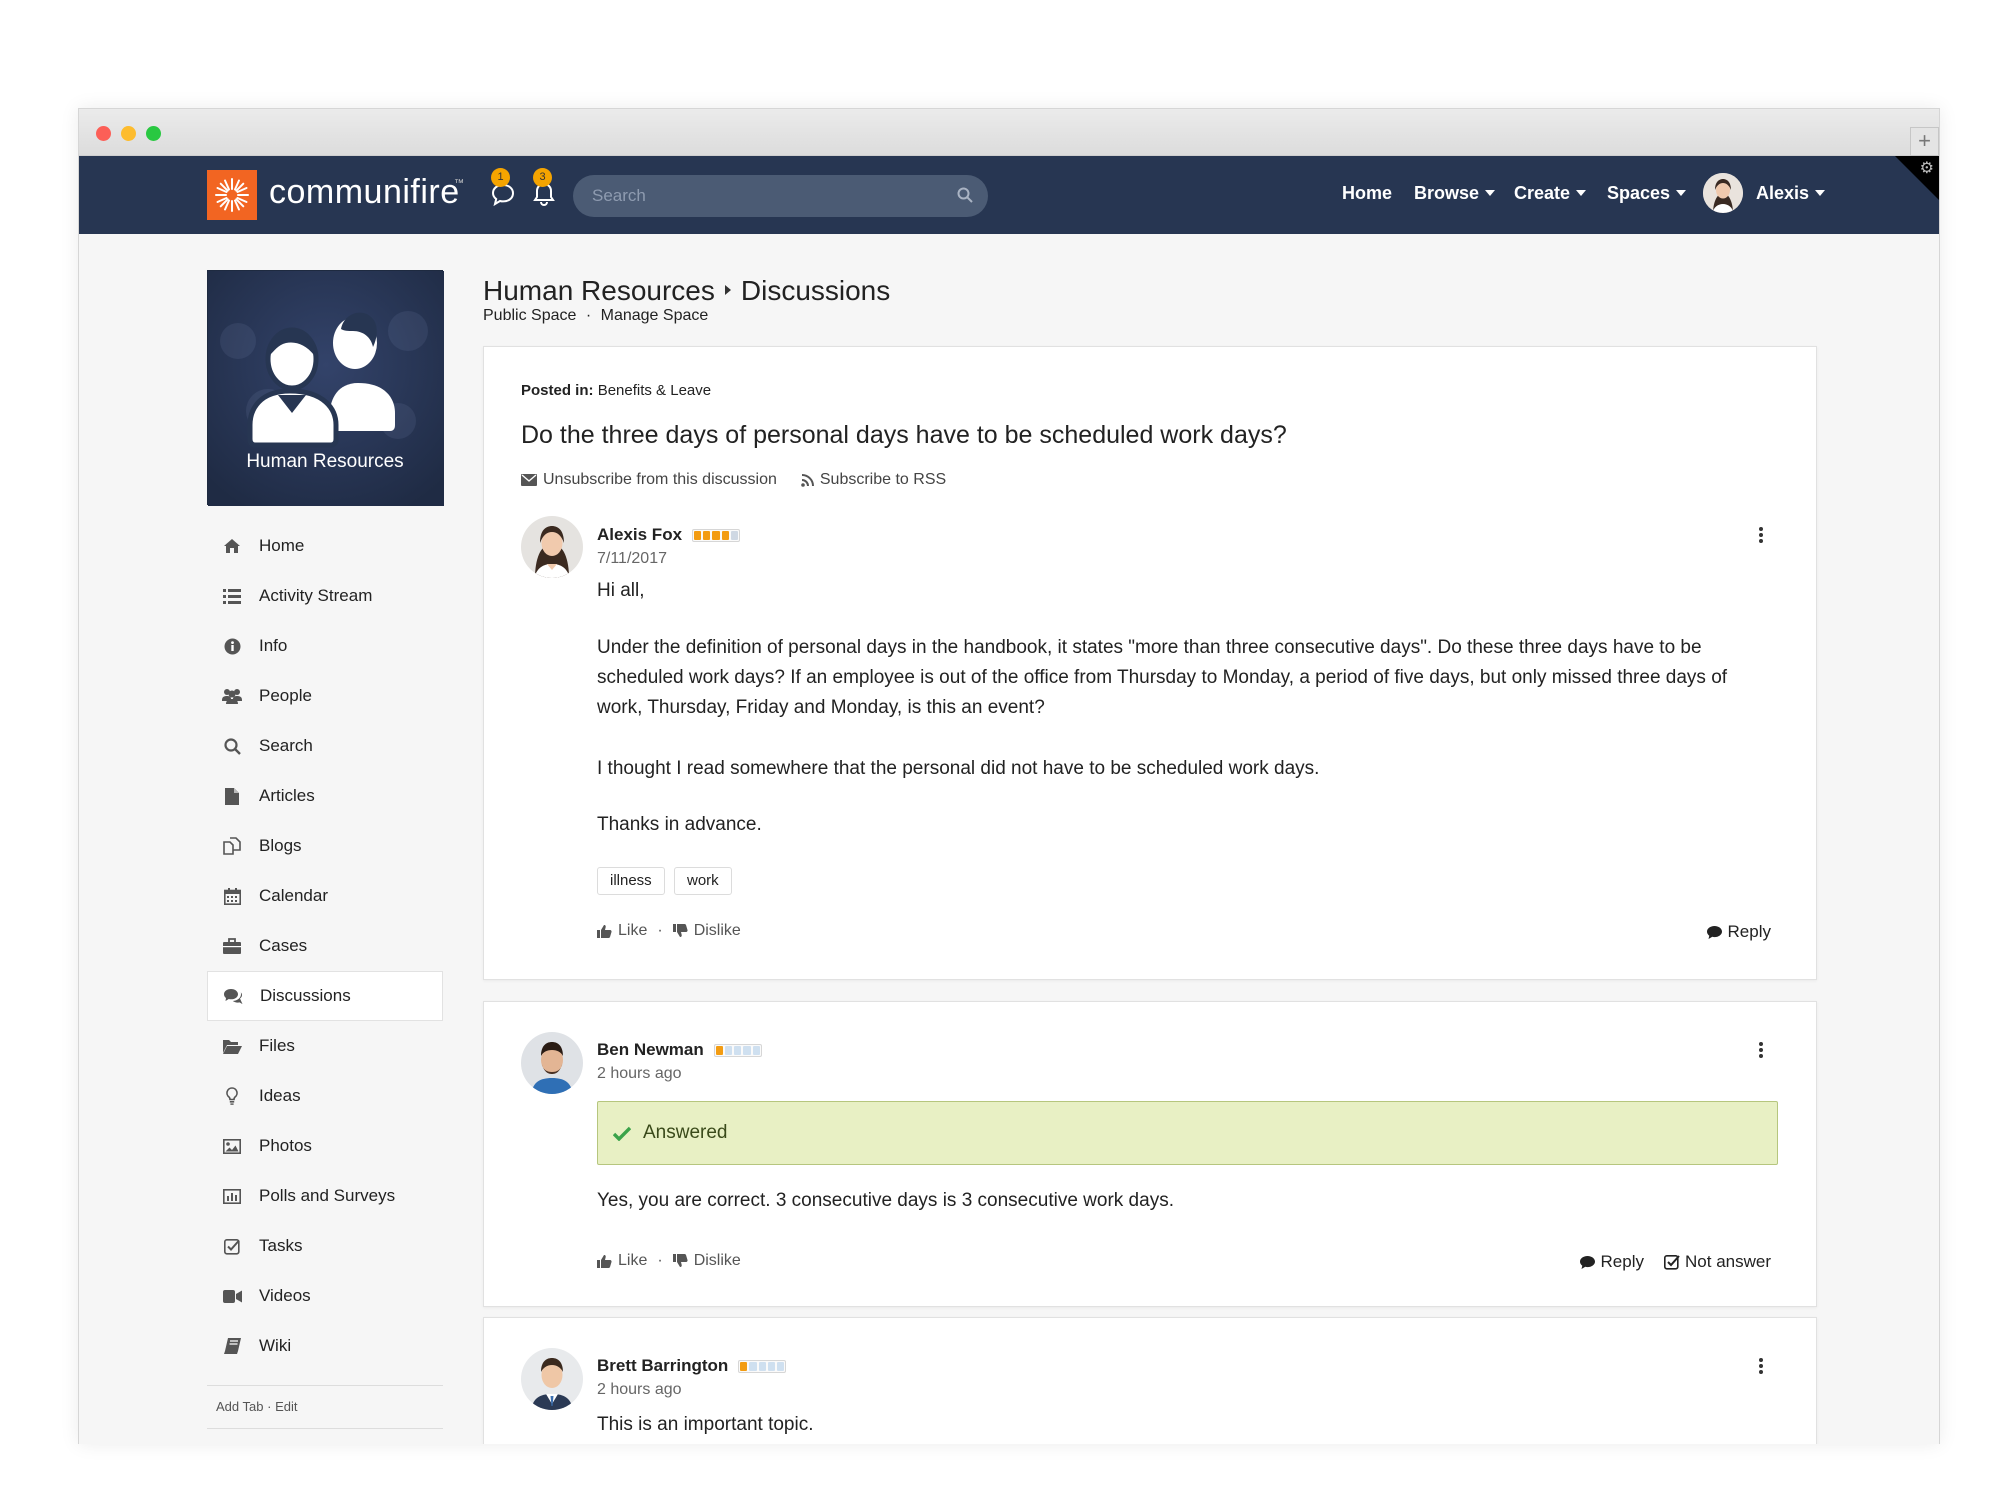 Image resolution: width=2016 pixels, height=1512 pixels. Describe the element at coordinates (595, 316) in the screenshot. I see `space-sub-links: Public Space · Manage Space` at that location.